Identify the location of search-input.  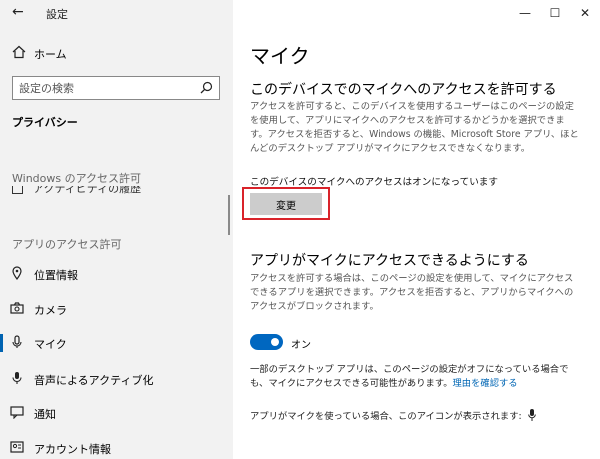
(103, 88).